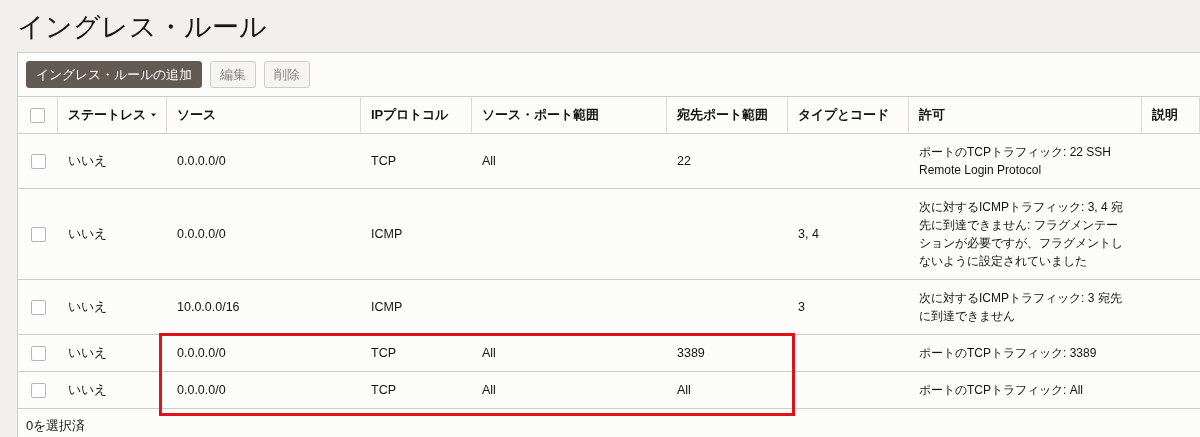 This screenshot has height=437, width=1200. Describe the element at coordinates (1001, 390) in the screenshot. I see `allow-cell-text: ポートのTCPトラフィック: All` at that location.